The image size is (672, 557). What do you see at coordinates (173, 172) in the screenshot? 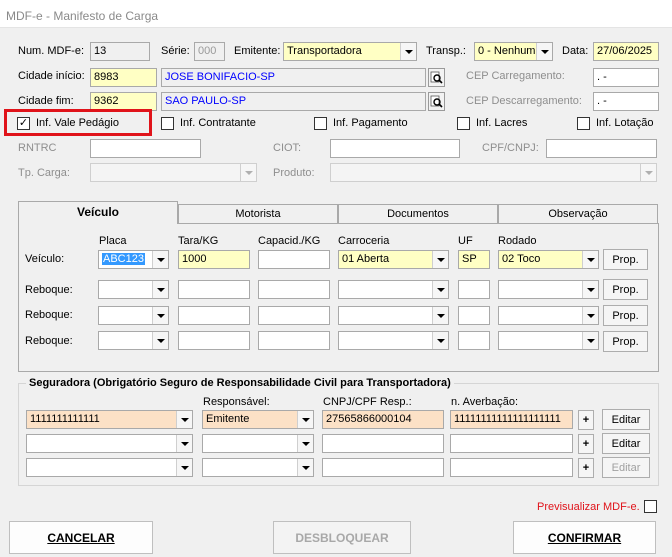
I see `tp-carga-select` at bounding box center [173, 172].